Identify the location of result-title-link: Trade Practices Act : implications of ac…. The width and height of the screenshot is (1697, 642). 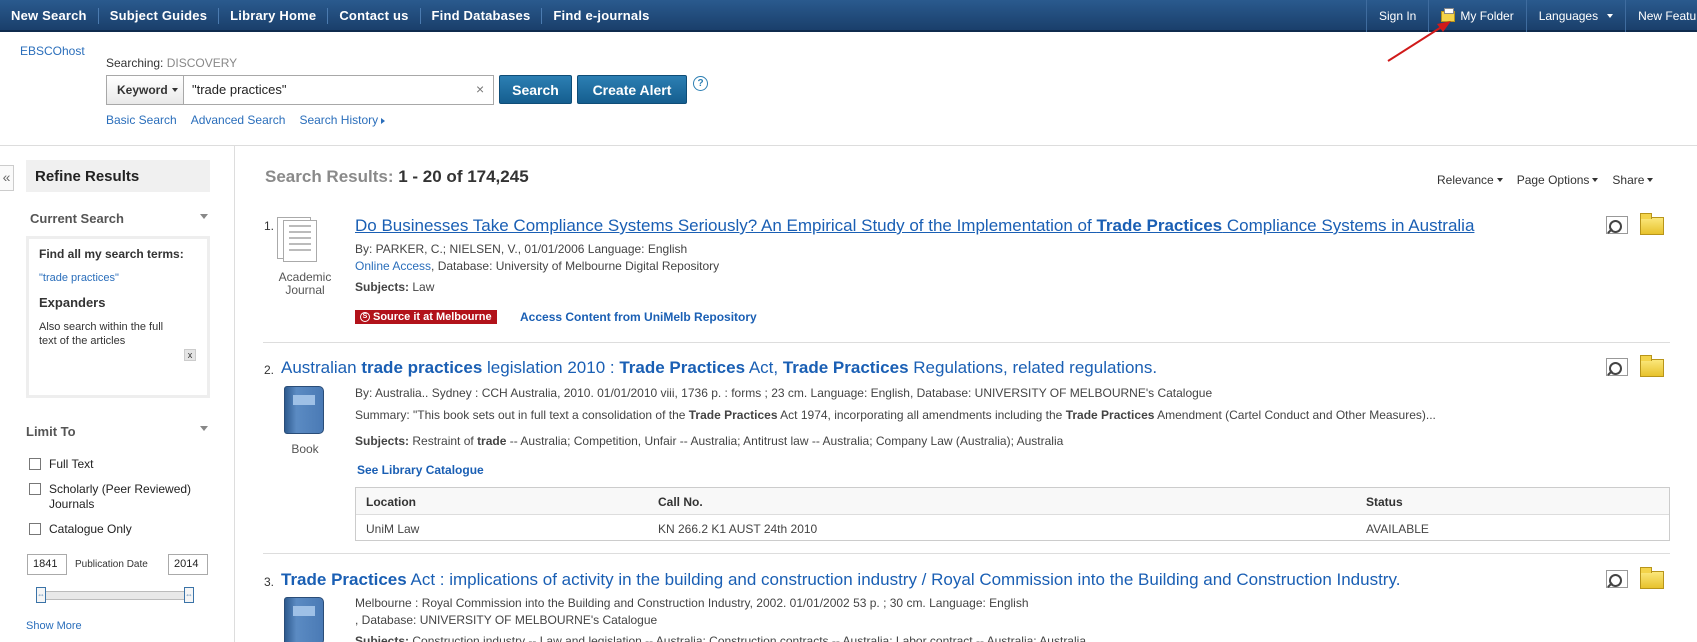
(840, 580).